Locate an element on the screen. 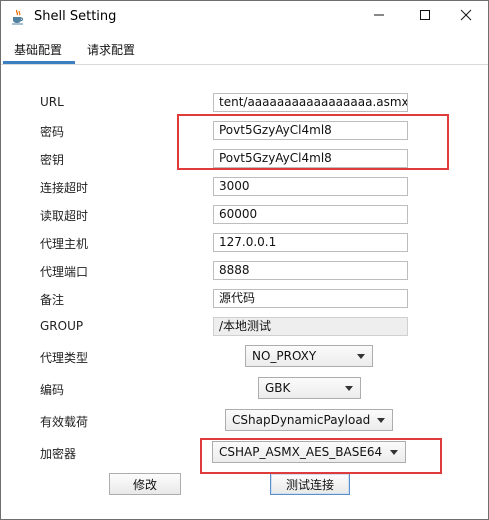  modify-button: 修改 is located at coordinates (145, 484).